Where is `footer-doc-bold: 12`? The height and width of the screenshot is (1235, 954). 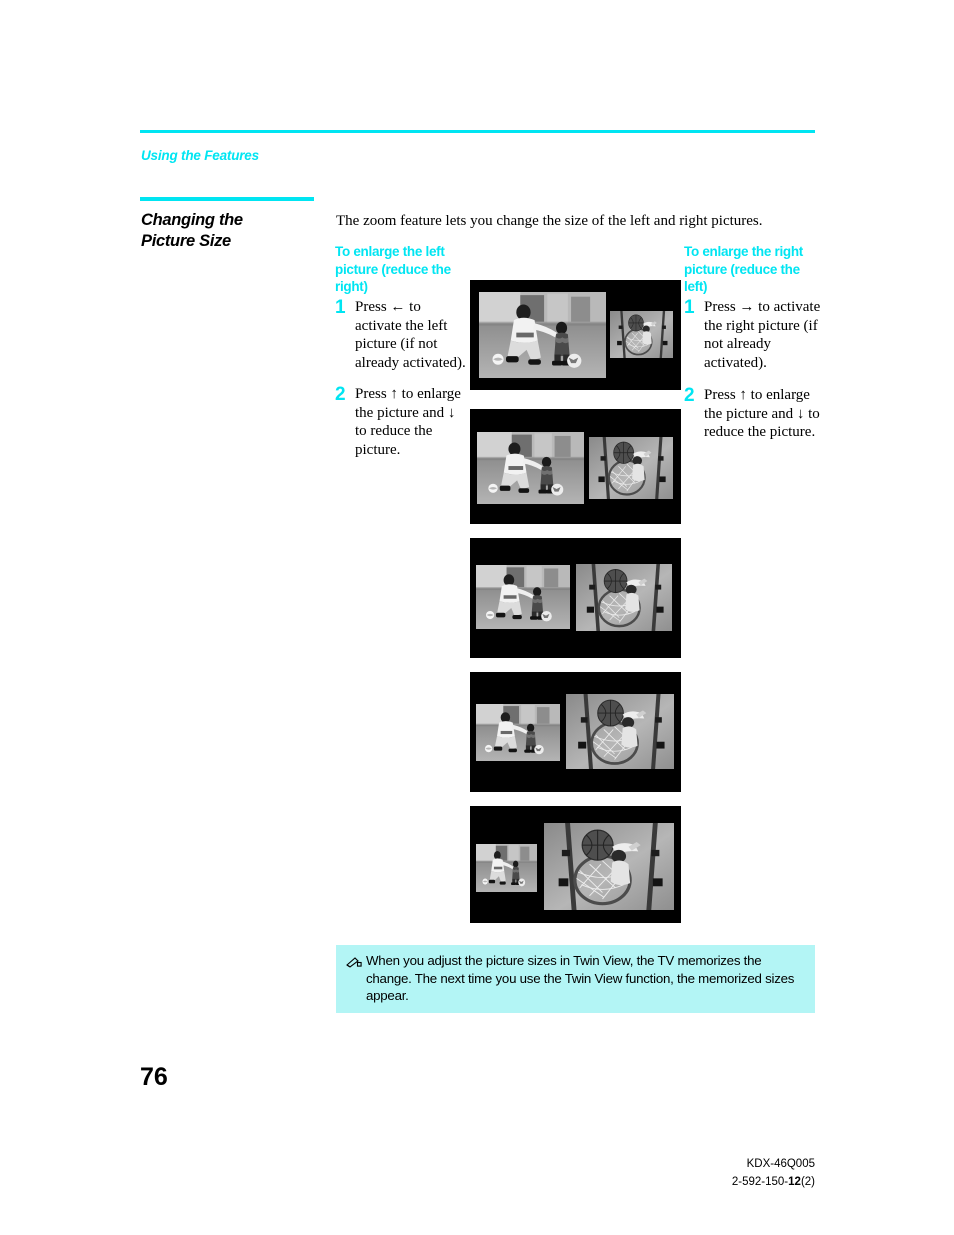
footer-doc-bold: 12 is located at coordinates (794, 1182).